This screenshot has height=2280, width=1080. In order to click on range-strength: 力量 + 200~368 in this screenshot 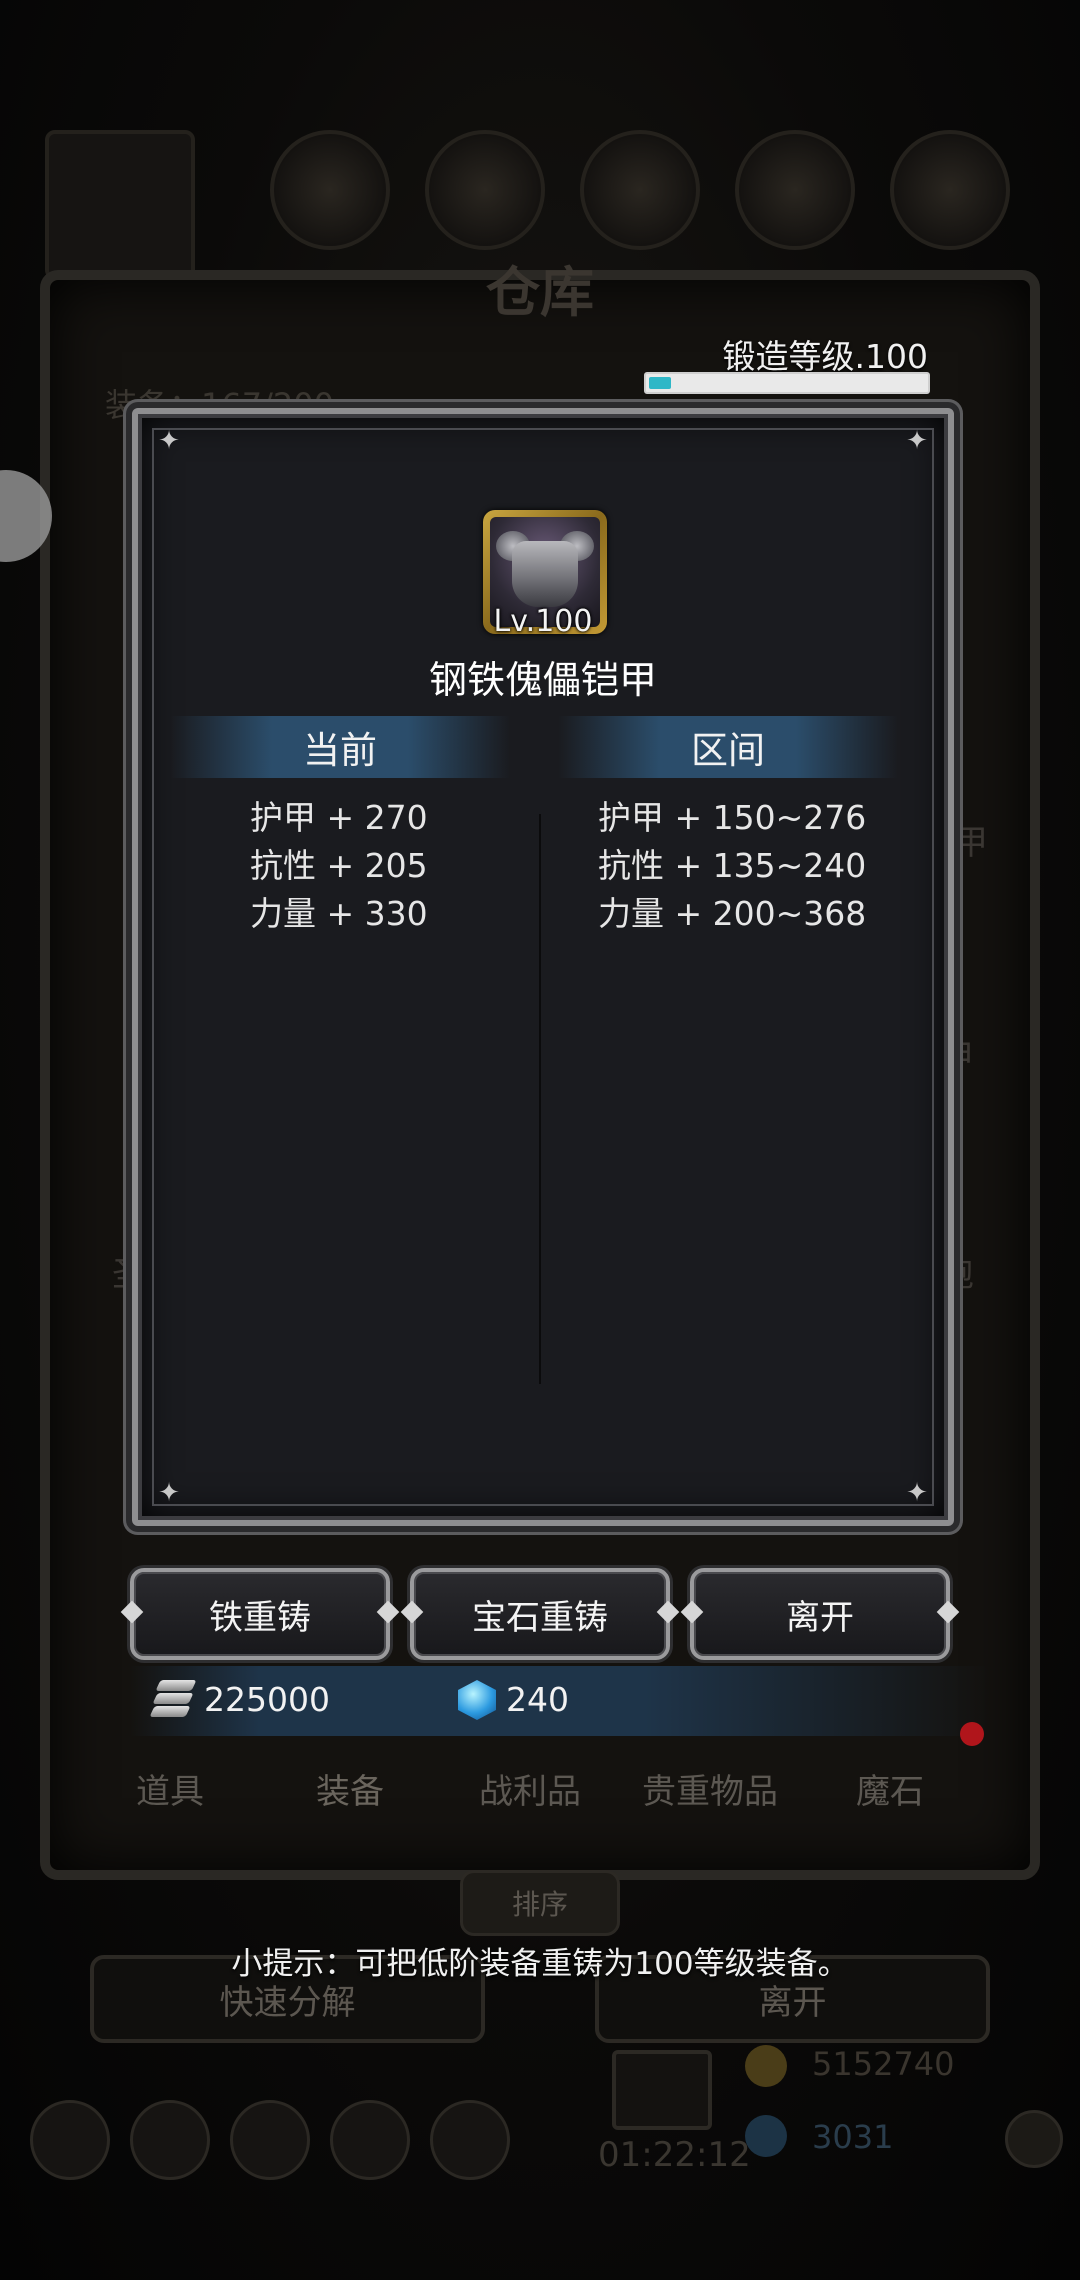, I will do `click(732, 913)`.